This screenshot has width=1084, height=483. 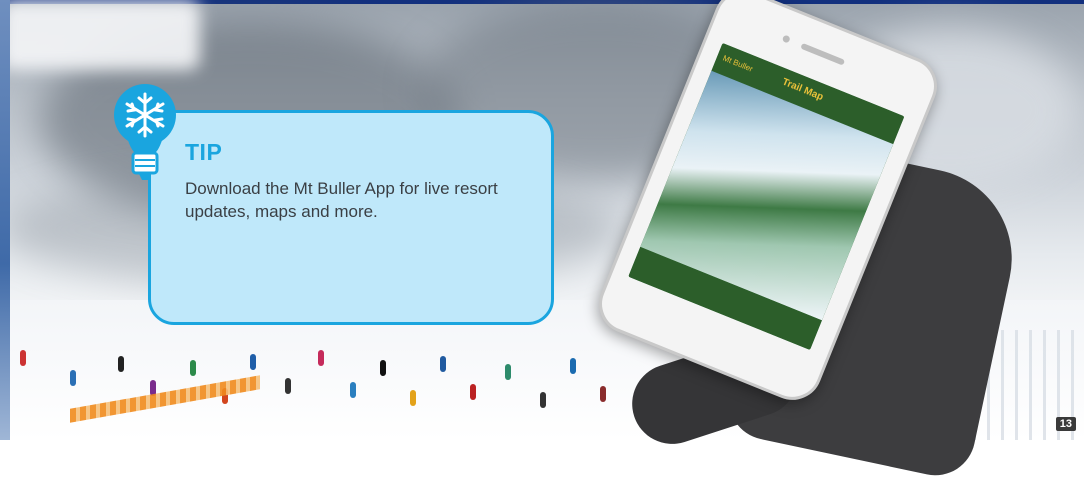 I want to click on phone-speaker, so click(x=823, y=54).